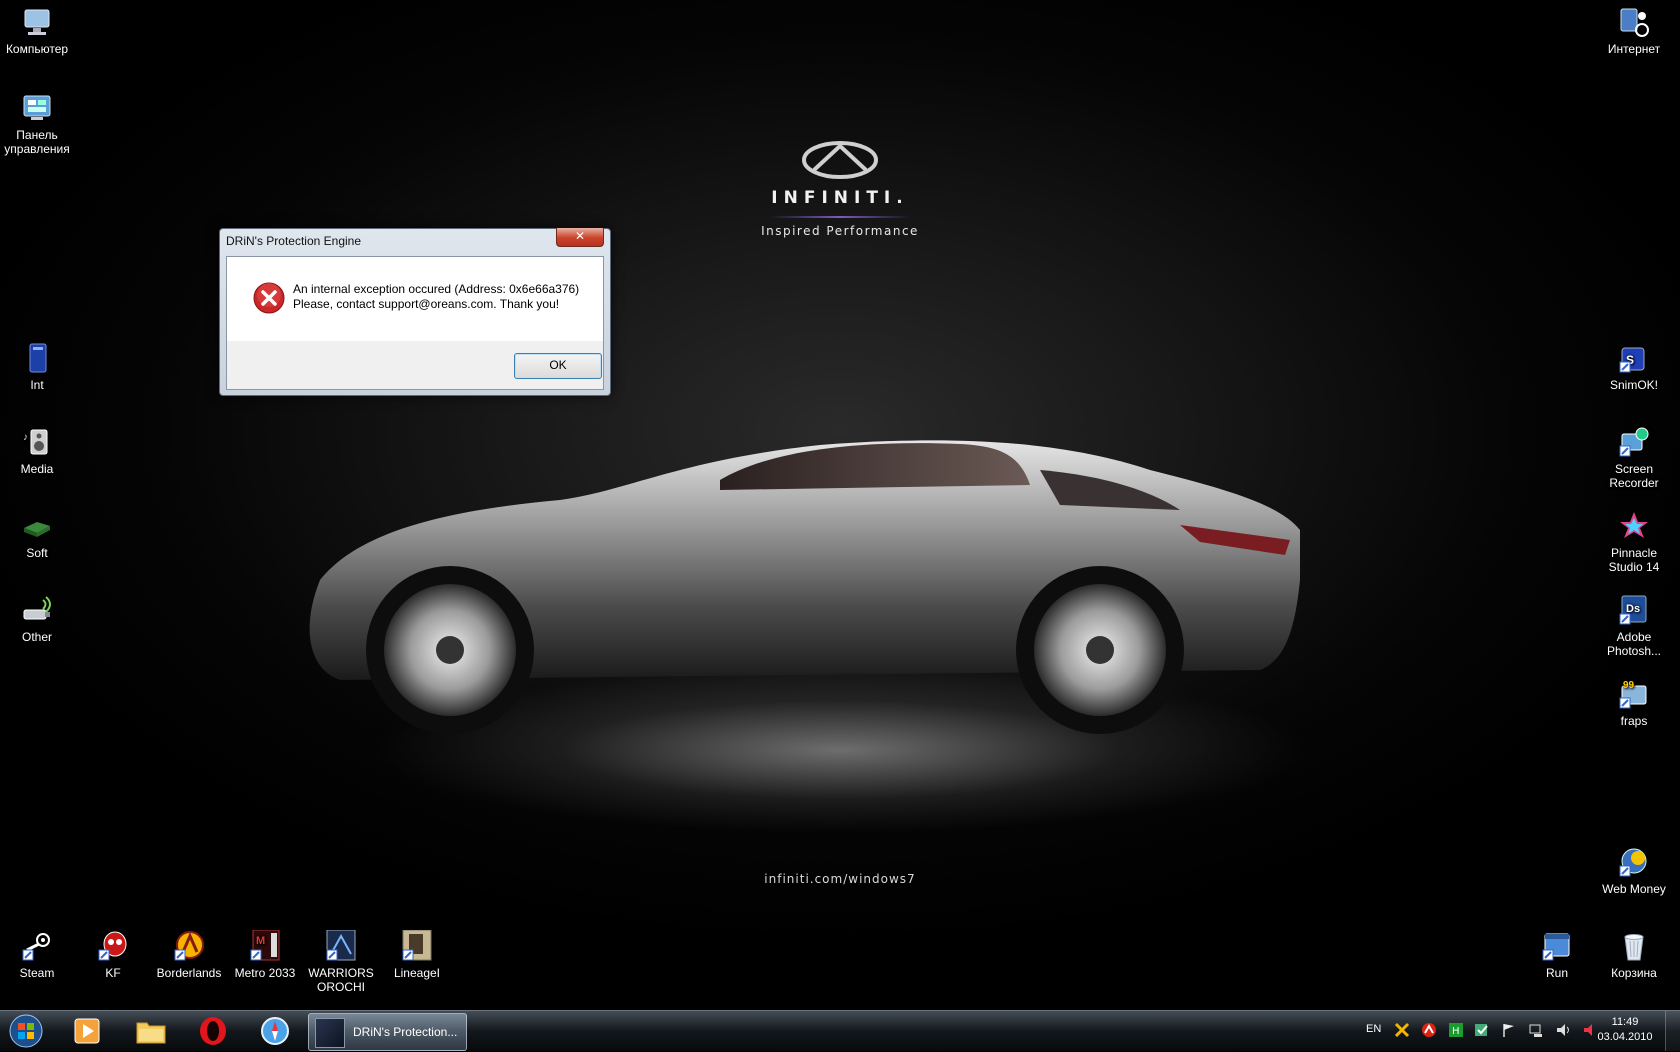 This screenshot has height=1052, width=1680. Describe the element at coordinates (38, 124) in the screenshot. I see `desktop-icon-control-panel: Панель управления` at that location.